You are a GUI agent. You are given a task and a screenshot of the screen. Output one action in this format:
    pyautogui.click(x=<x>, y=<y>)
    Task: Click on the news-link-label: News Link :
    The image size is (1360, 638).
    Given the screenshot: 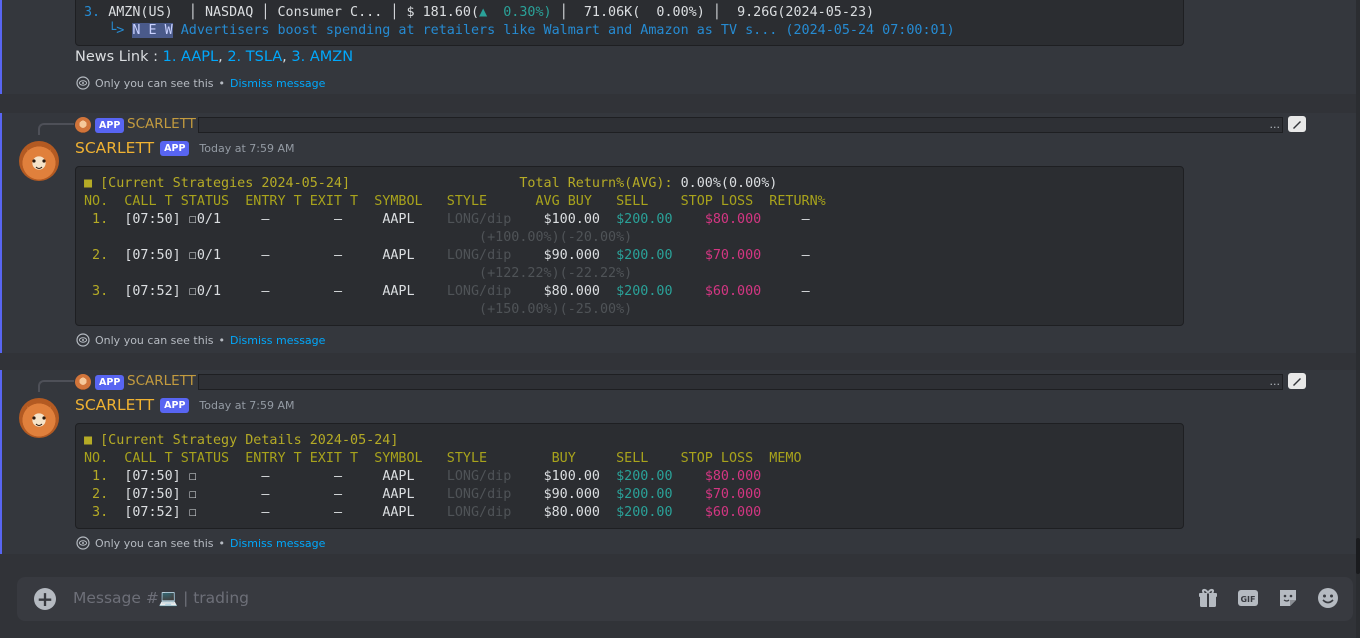 What is the action you would take?
    pyautogui.click(x=119, y=57)
    